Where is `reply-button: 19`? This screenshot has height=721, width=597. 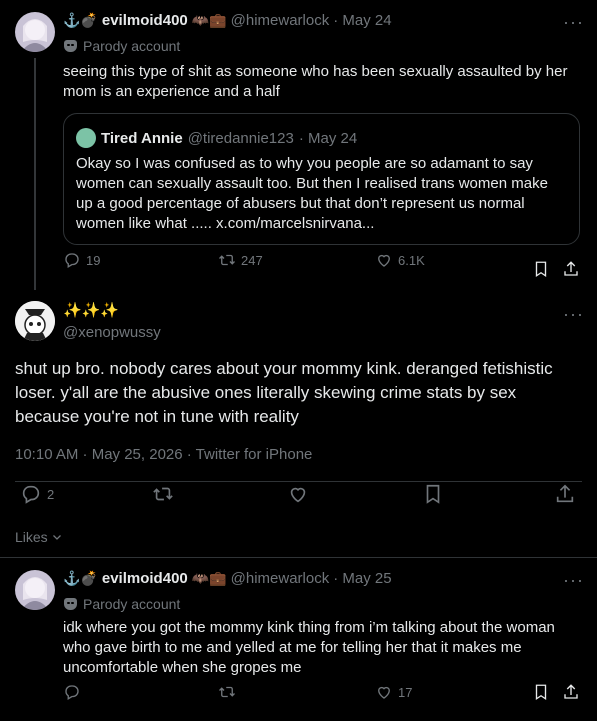
reply-button: 19 is located at coordinates (81, 260).